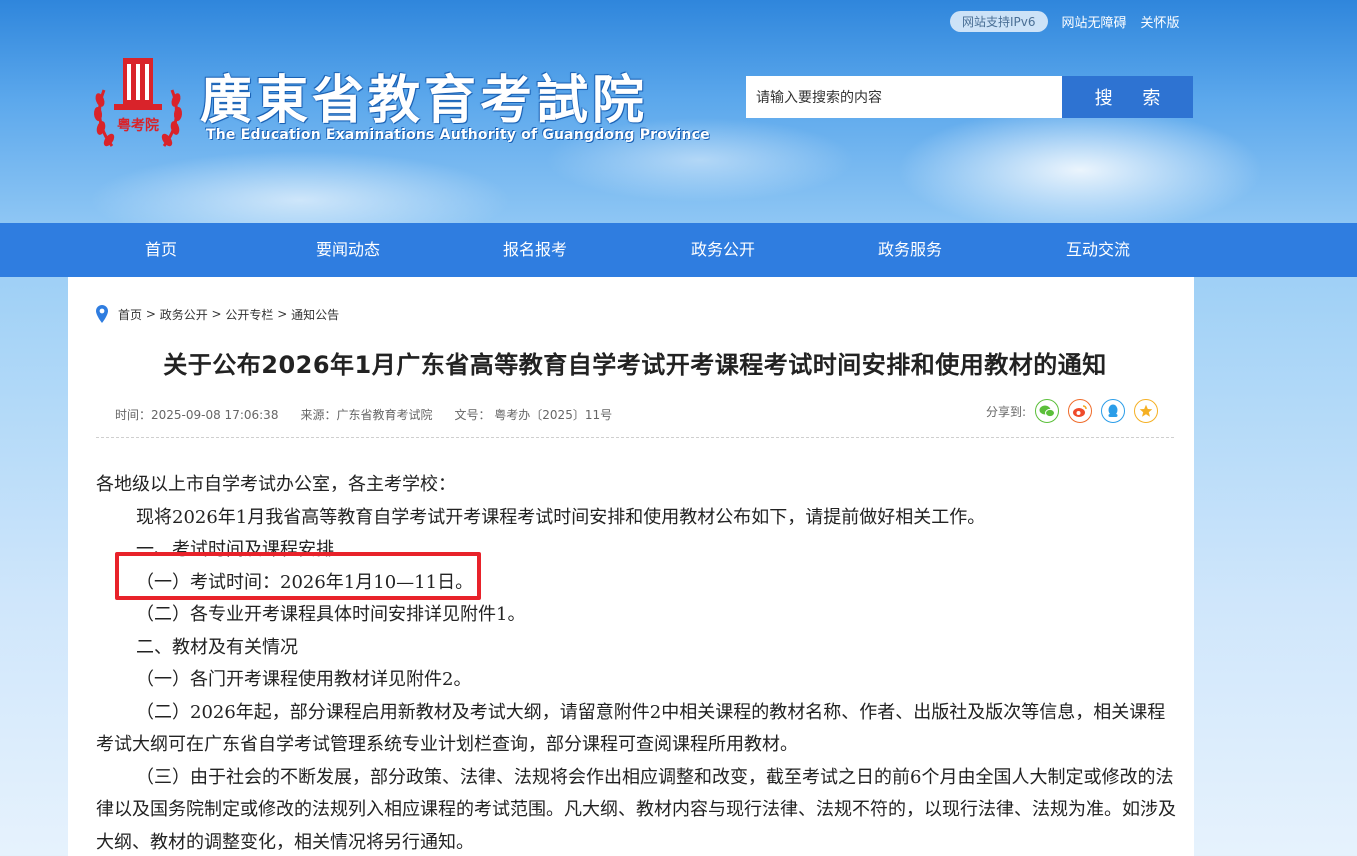 The height and width of the screenshot is (856, 1357). I want to click on qq-icon, so click(1113, 411).